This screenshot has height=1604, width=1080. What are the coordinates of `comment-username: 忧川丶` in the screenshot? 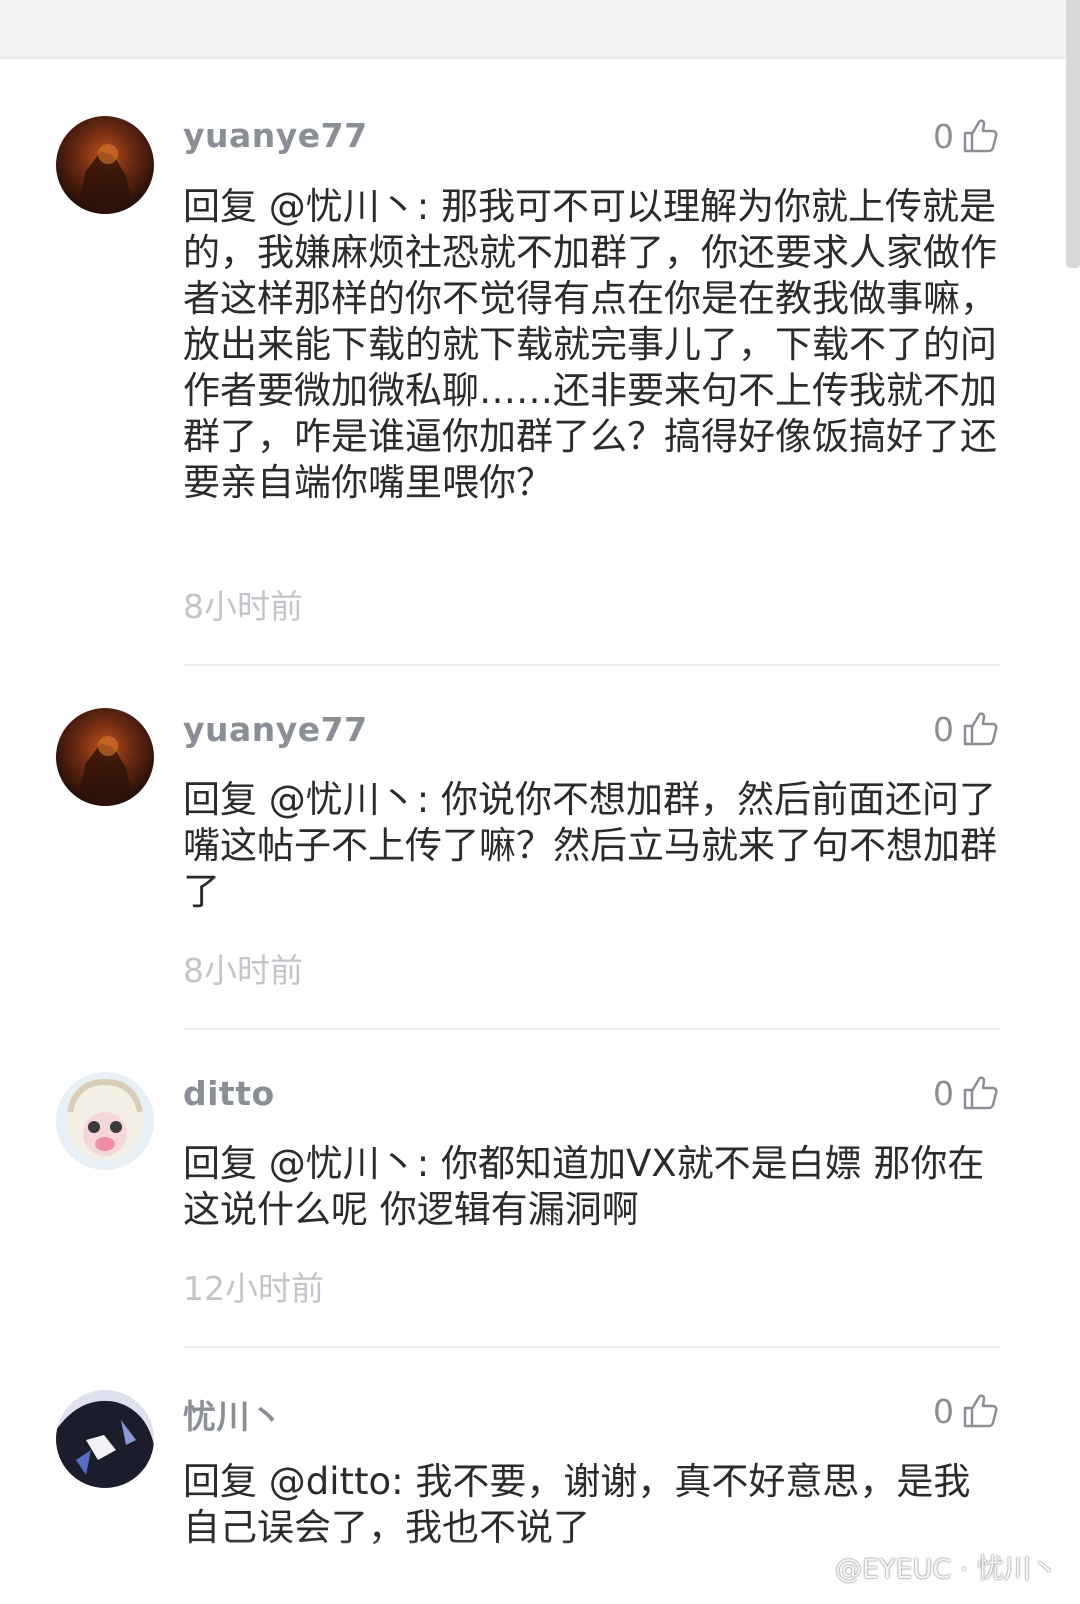 It's located at (233, 1414).